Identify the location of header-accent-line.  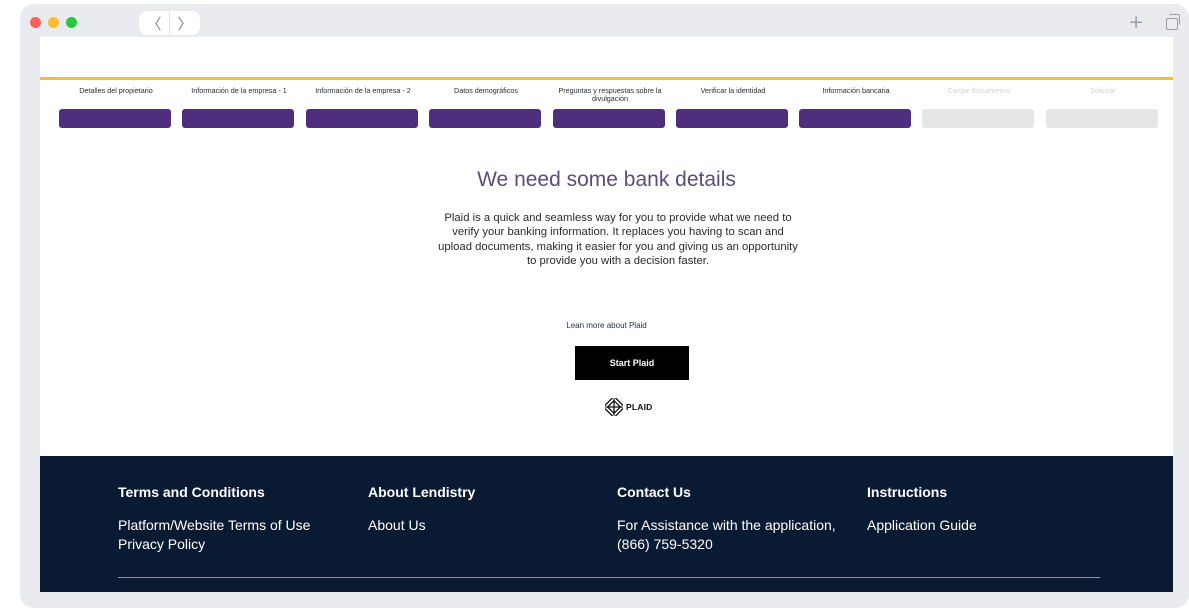
(606, 78).